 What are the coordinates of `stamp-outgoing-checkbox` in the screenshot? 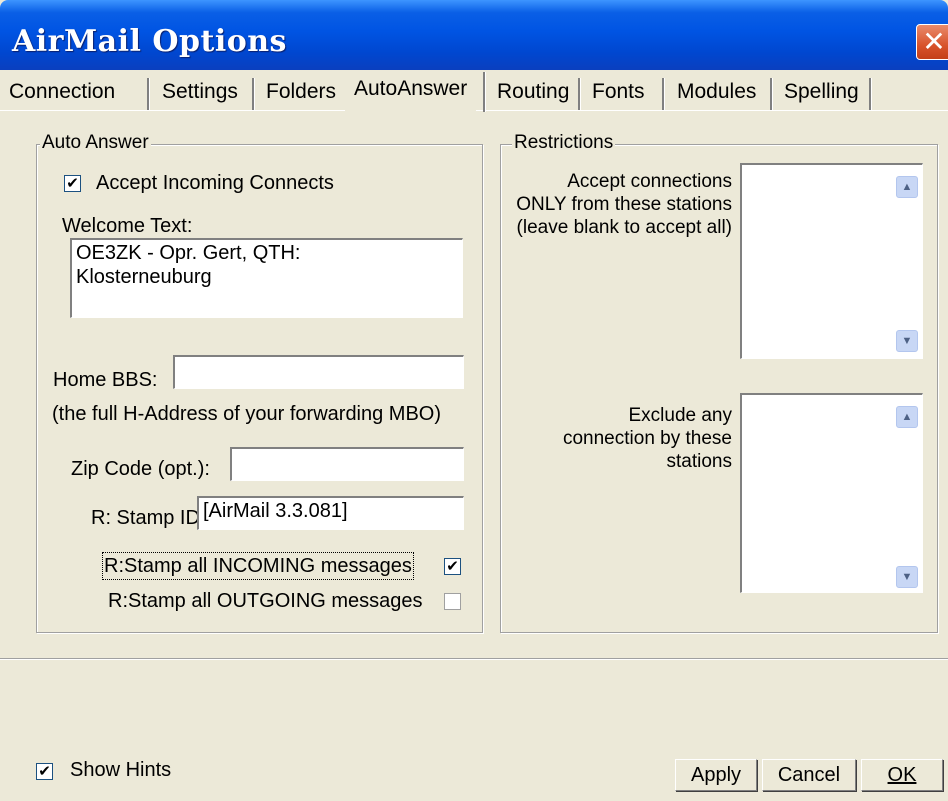 It's located at (452, 601).